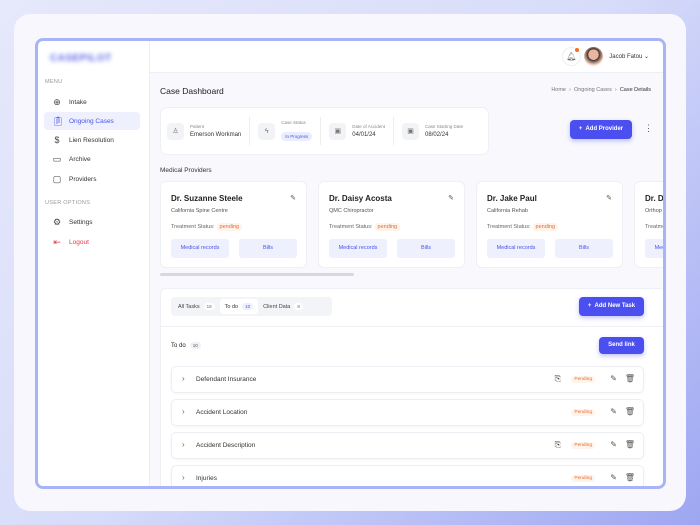 This screenshot has width=700, height=525. I want to click on sidebar-item-logout: ⇤ Logout, so click(92, 242).